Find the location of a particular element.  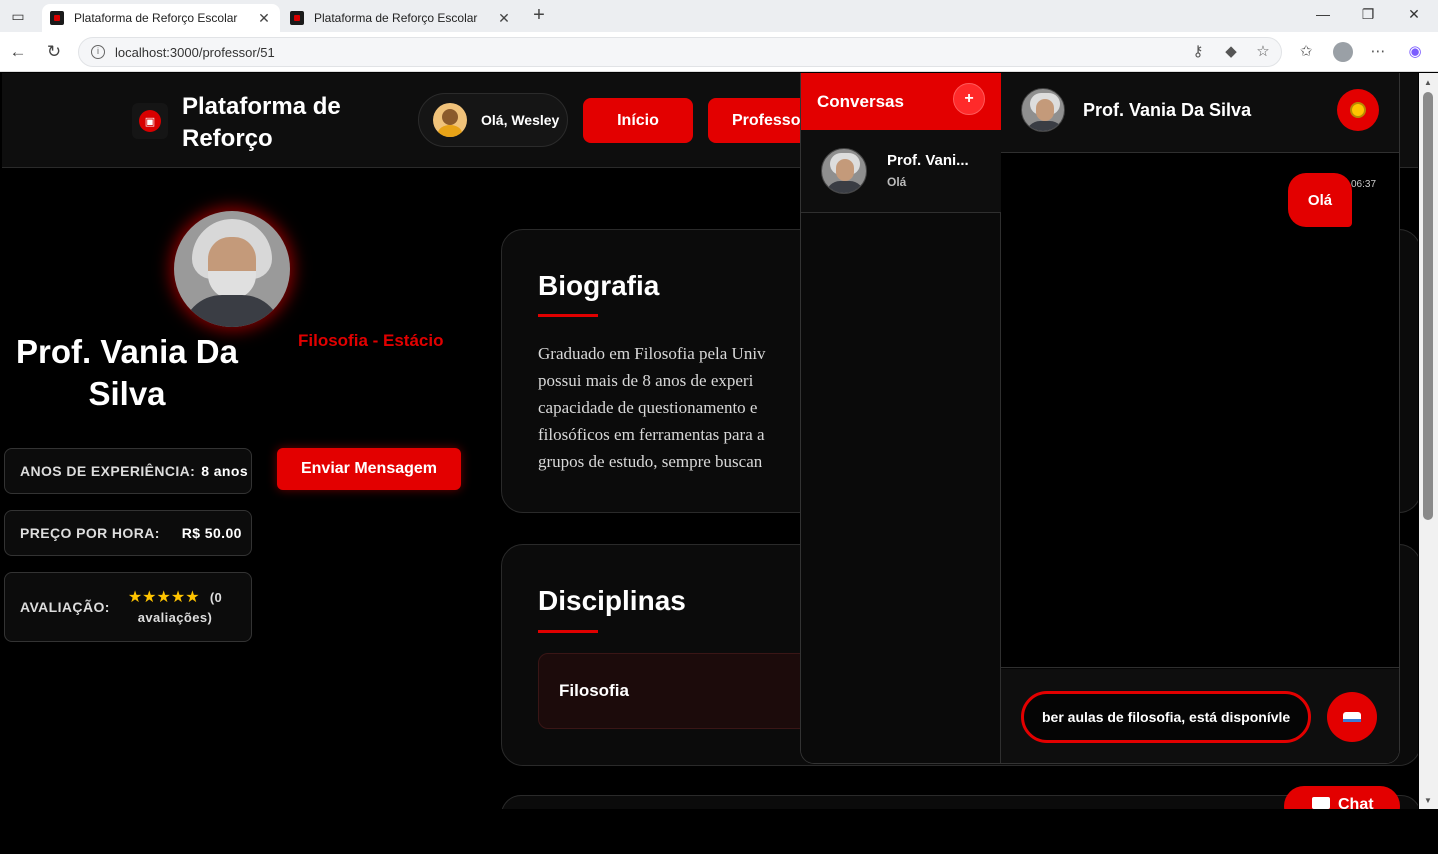

biography-title: Biografia is located at coordinates (599, 285).